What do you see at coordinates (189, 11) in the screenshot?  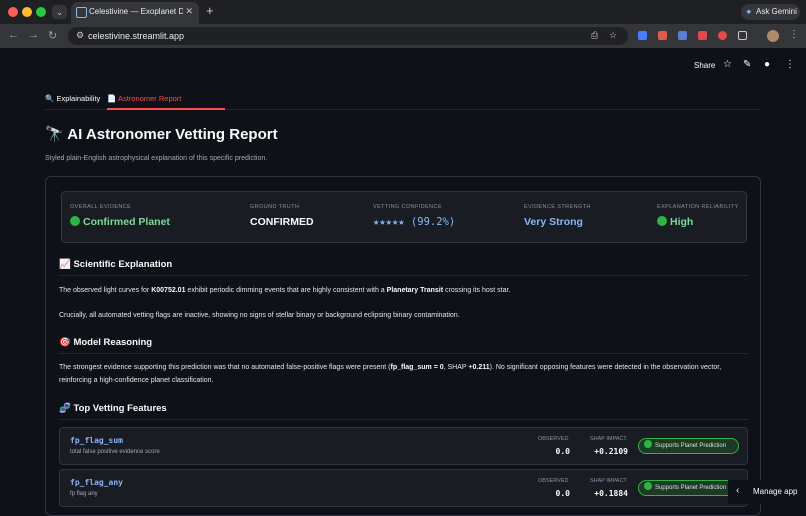 I see `close-tab-icon: ✕` at bounding box center [189, 11].